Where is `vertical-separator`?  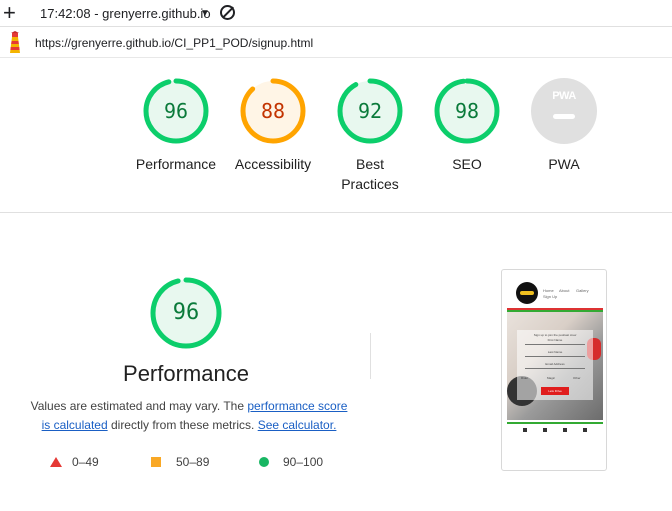
vertical-separator is located at coordinates (370, 356).